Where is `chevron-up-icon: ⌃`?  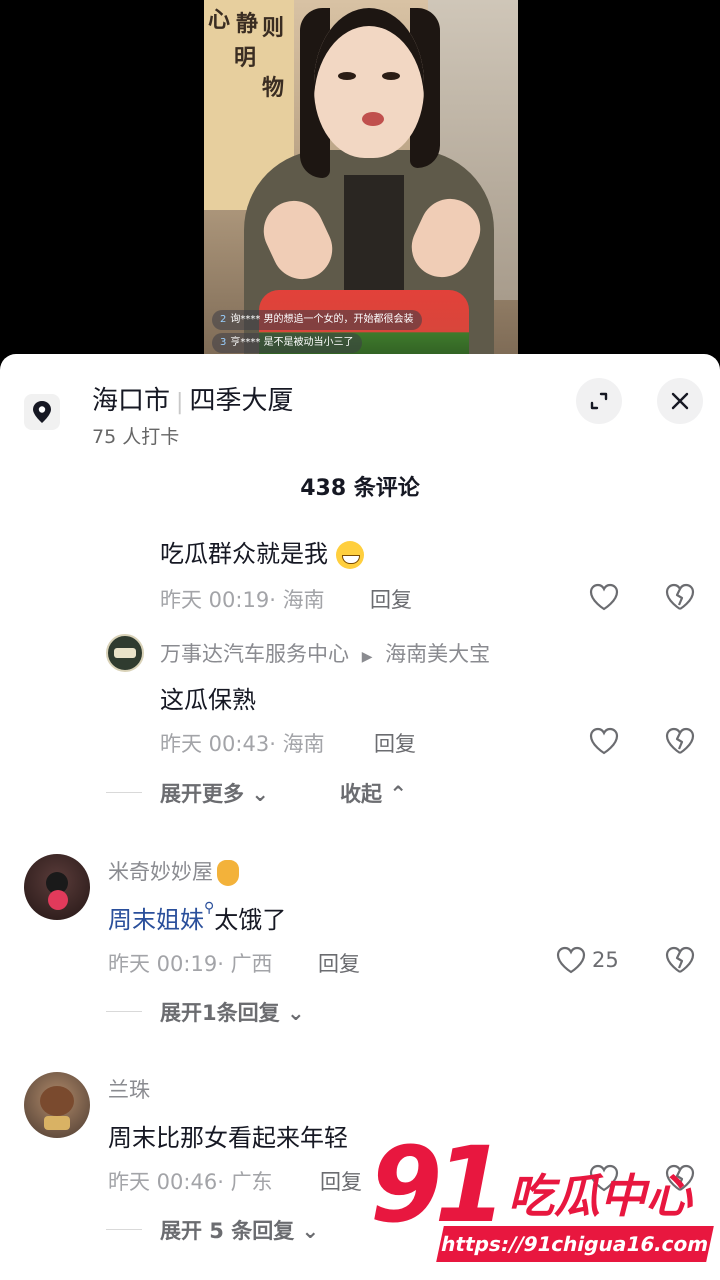 chevron-up-icon: ⌃ is located at coordinates (398, 794).